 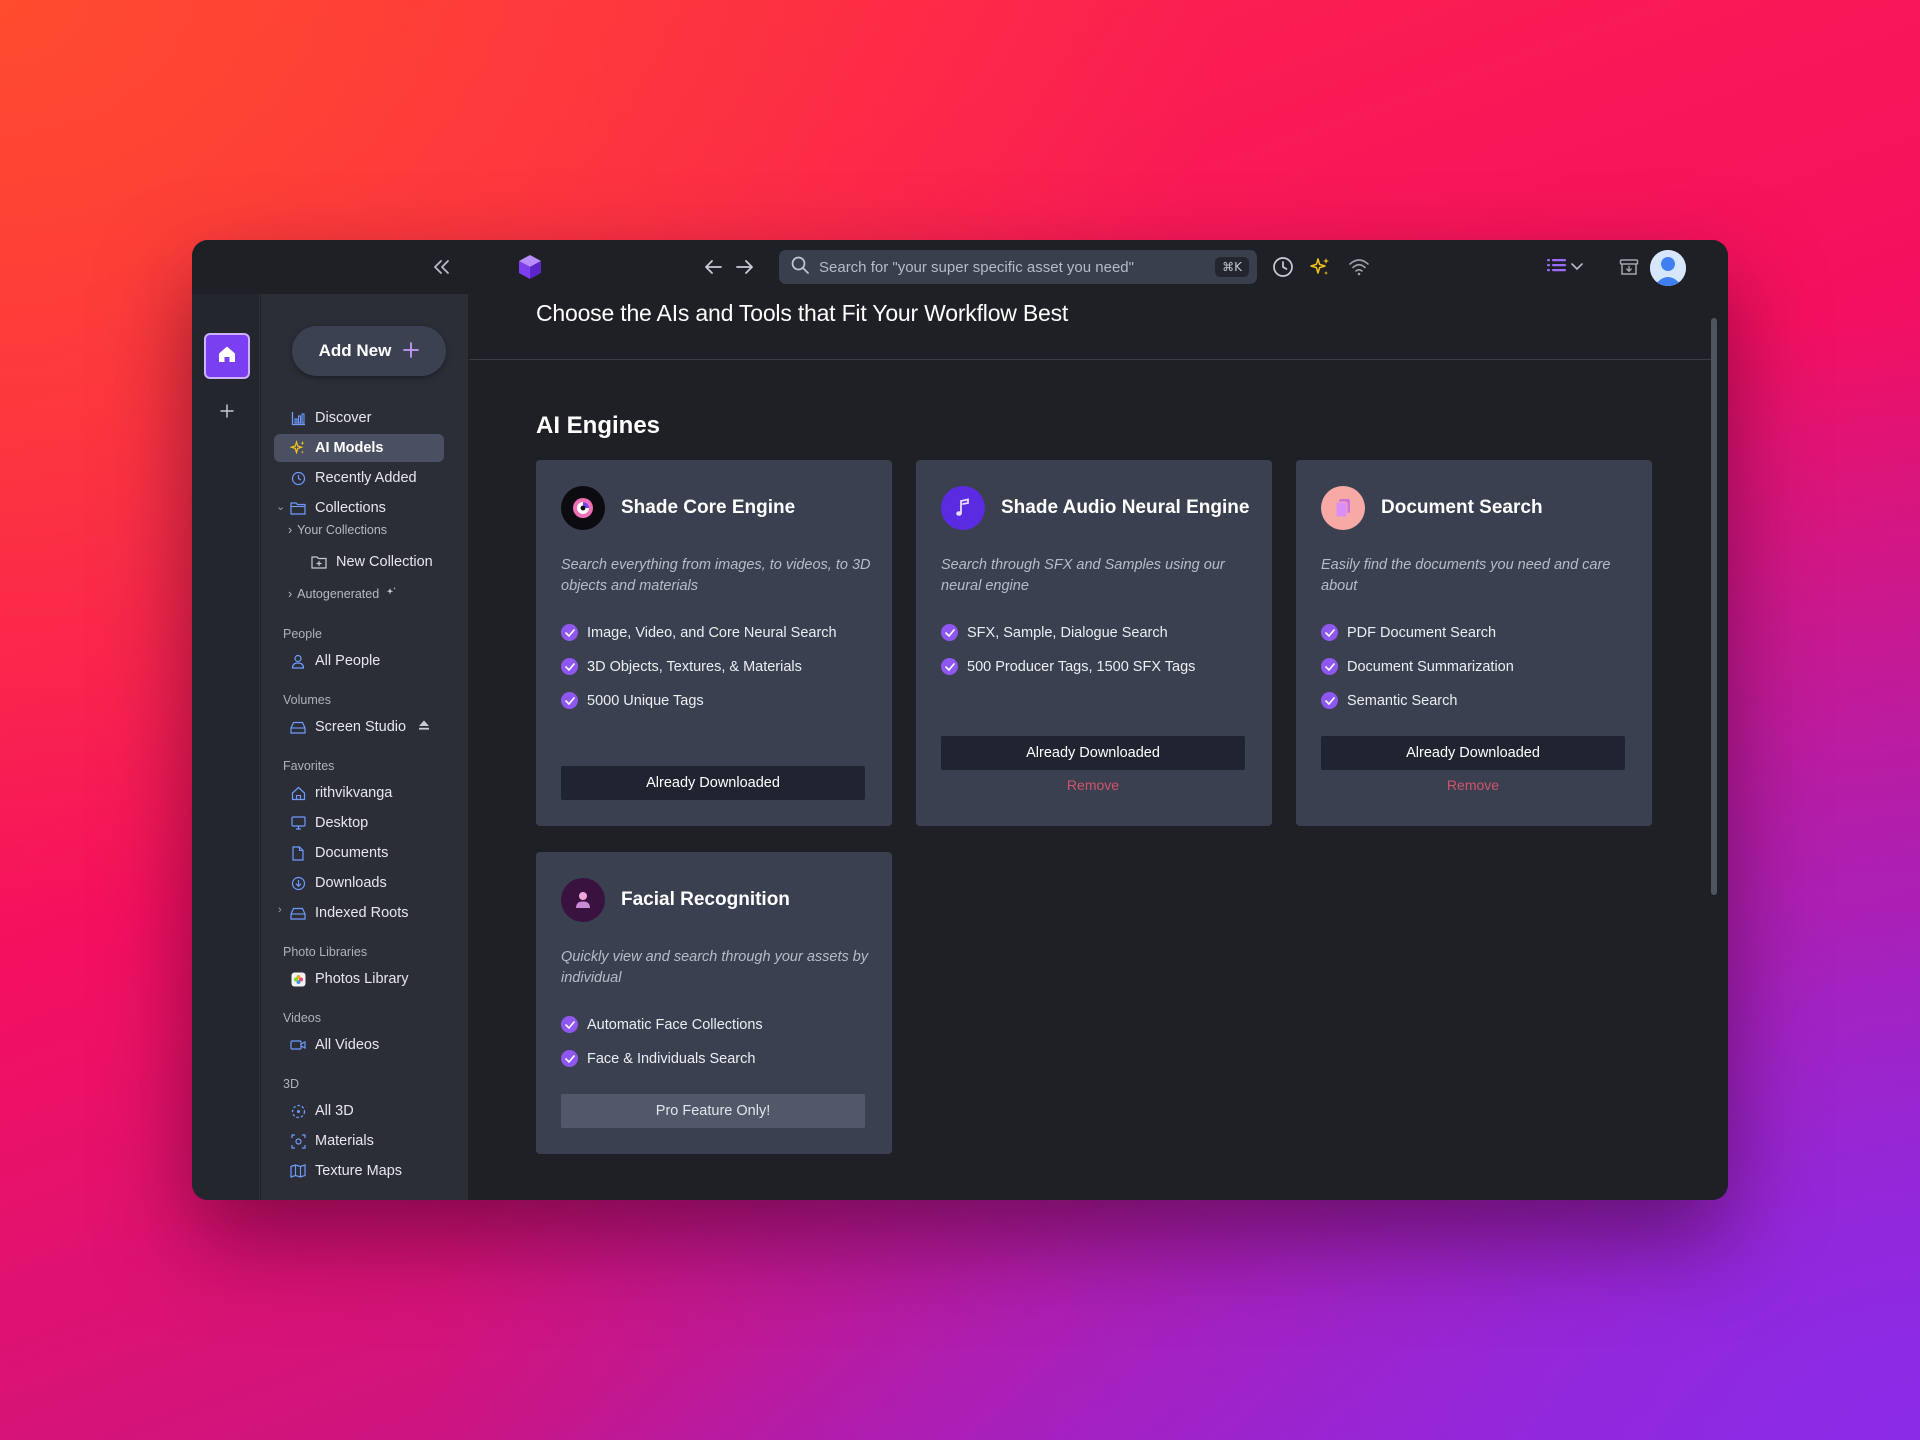 I want to click on sidebar-item-desktop: Desktop, so click(x=359, y=823).